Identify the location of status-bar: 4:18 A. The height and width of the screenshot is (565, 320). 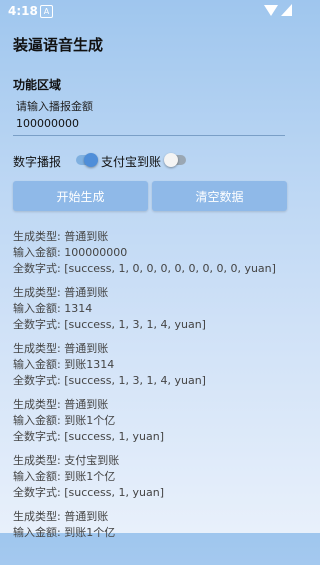
(150, 11).